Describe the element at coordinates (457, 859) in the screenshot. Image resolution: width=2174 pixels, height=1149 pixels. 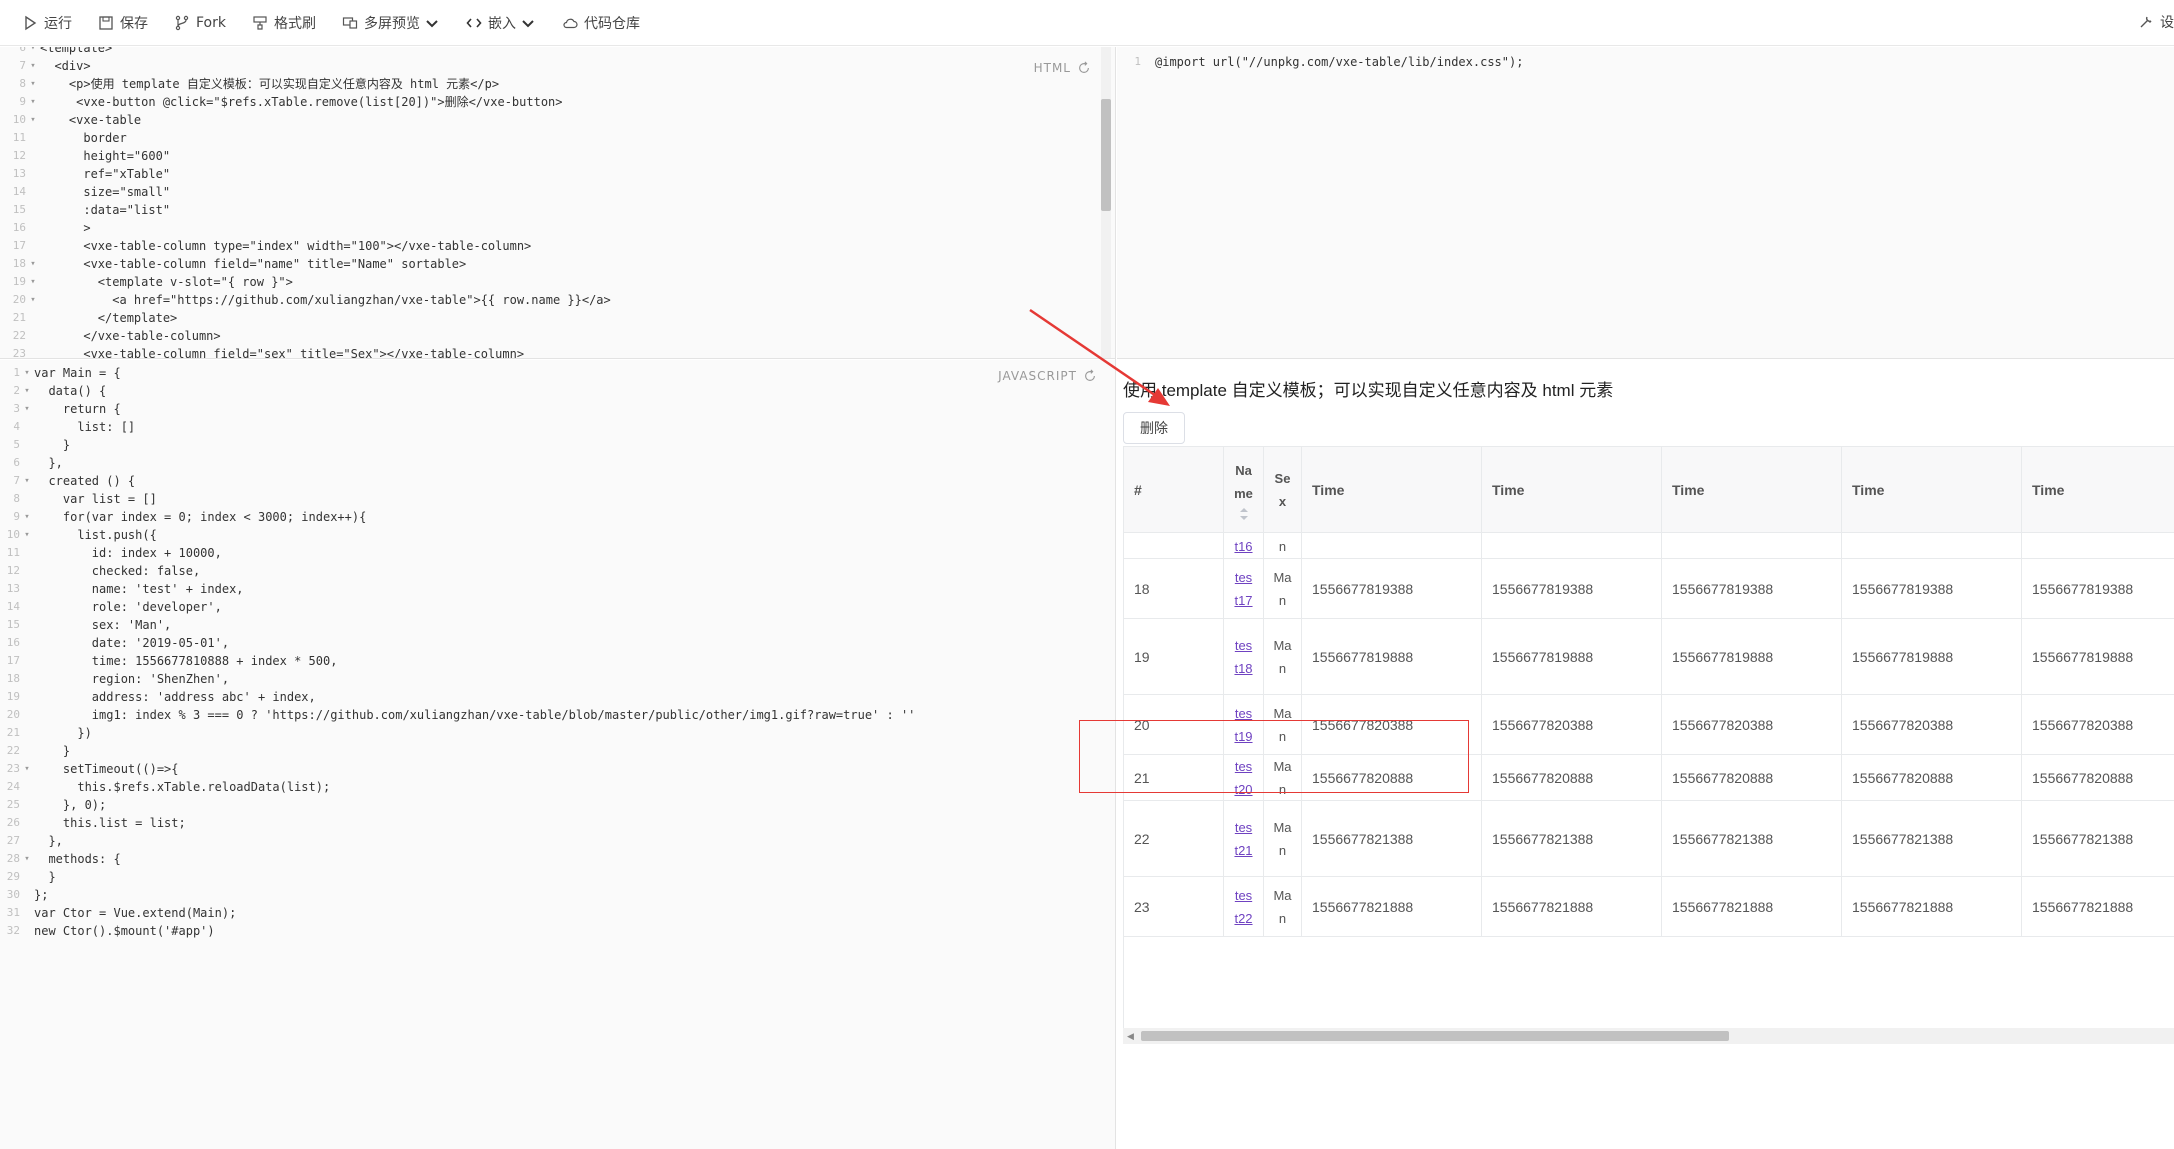
I see `code-line: 28 ▾ methods: {` at that location.